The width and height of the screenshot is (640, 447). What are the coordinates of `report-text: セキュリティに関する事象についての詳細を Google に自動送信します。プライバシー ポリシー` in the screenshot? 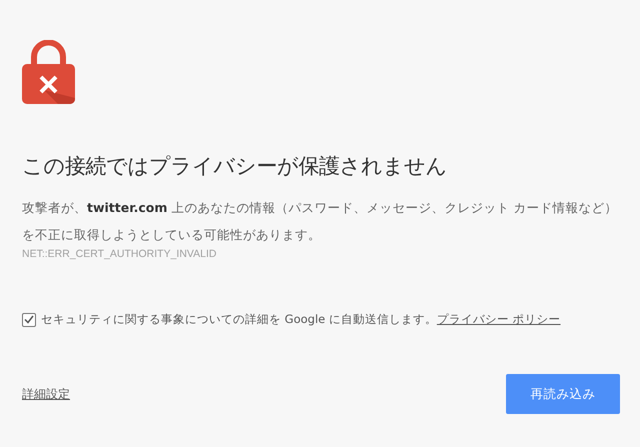 It's located at (301, 319).